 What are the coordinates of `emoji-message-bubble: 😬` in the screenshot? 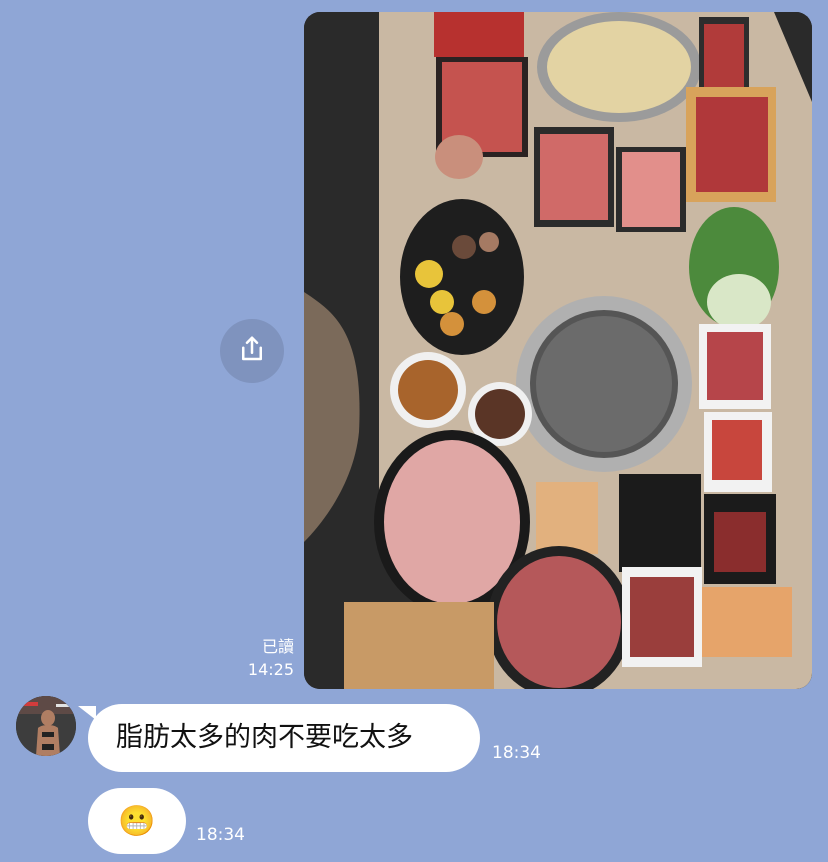 It's located at (137, 821).